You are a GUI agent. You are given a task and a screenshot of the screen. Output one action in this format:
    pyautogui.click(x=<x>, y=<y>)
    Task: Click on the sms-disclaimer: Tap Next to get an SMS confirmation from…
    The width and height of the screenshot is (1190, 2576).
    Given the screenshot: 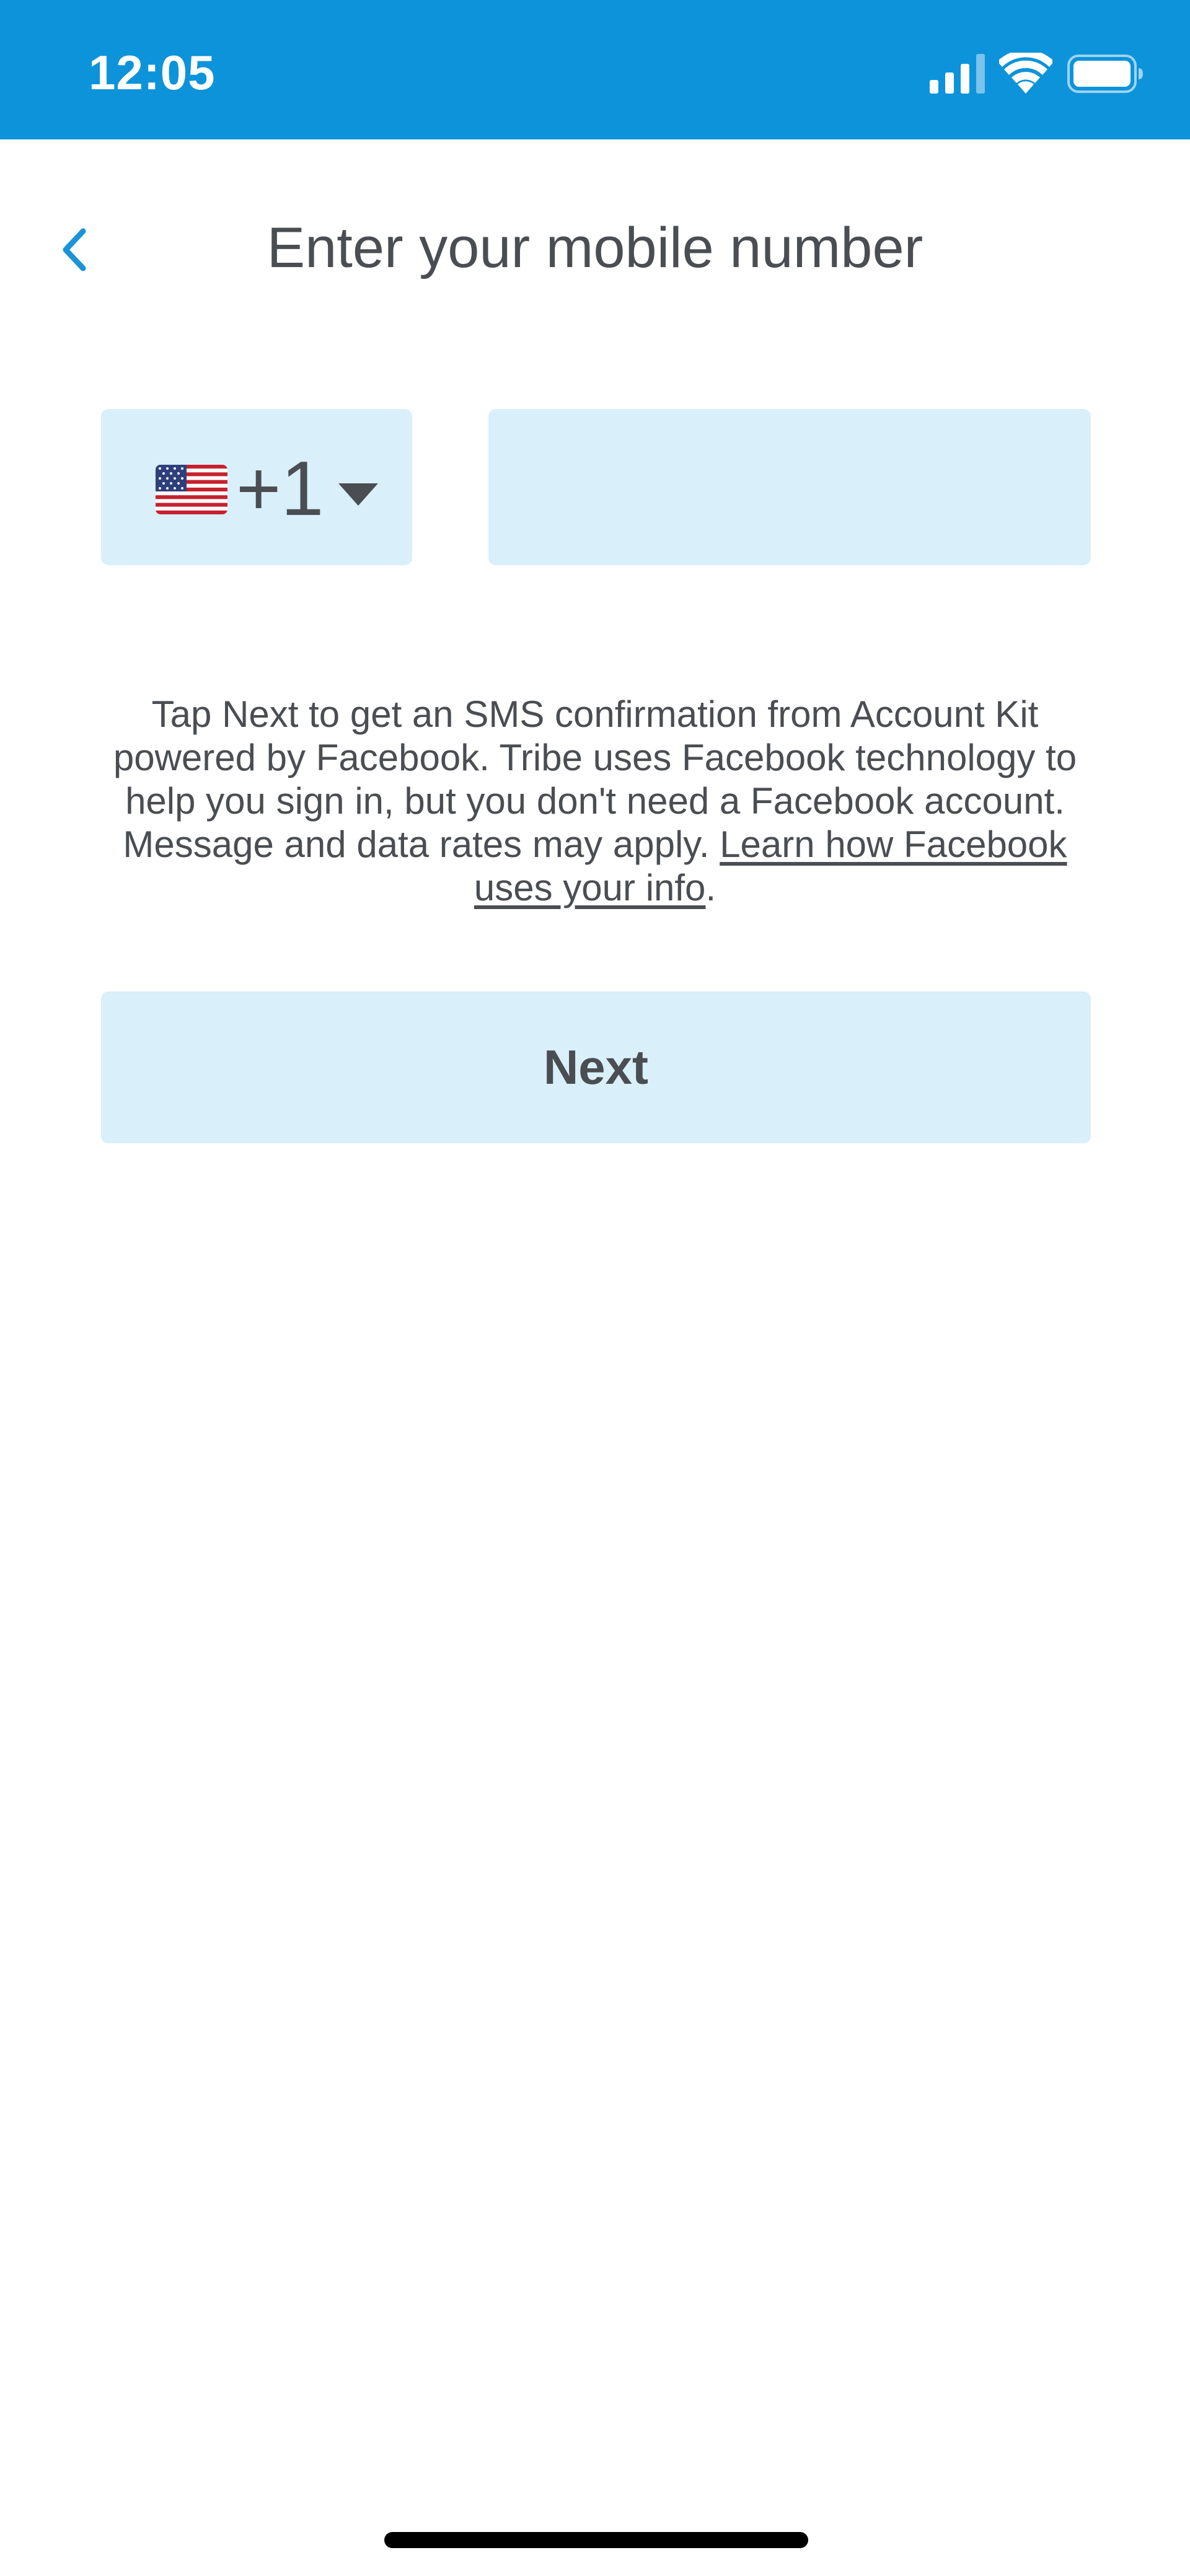 What is the action you would take?
    pyautogui.click(x=595, y=801)
    